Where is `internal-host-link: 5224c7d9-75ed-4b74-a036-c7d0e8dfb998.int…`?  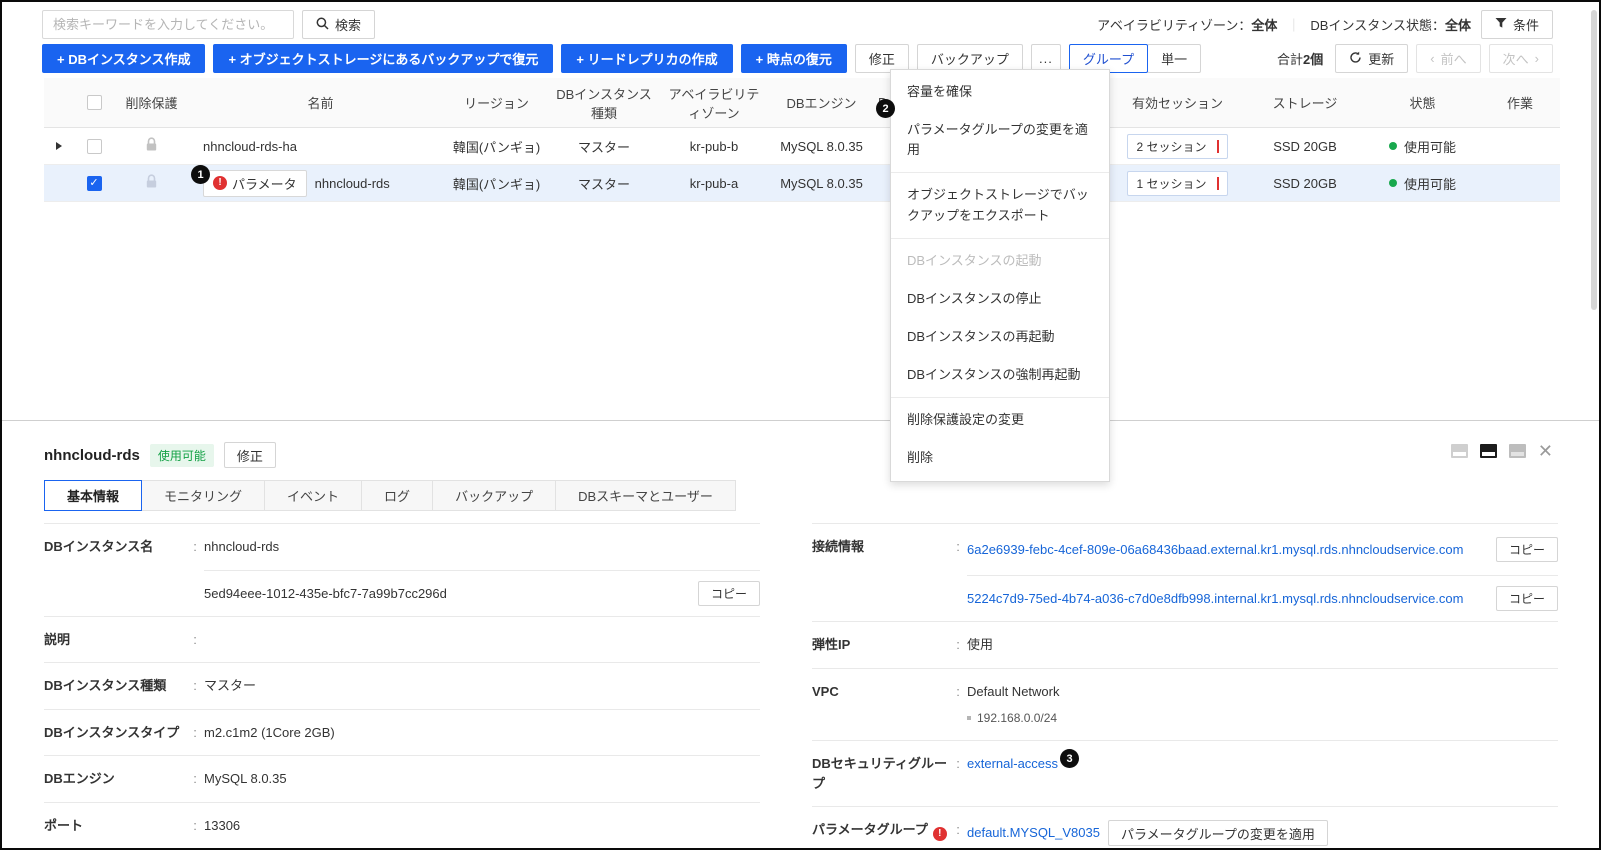
internal-host-link: 5224c7d9-75ed-4b74-a036-c7d0e8dfb998.int… is located at coordinates (1215, 598).